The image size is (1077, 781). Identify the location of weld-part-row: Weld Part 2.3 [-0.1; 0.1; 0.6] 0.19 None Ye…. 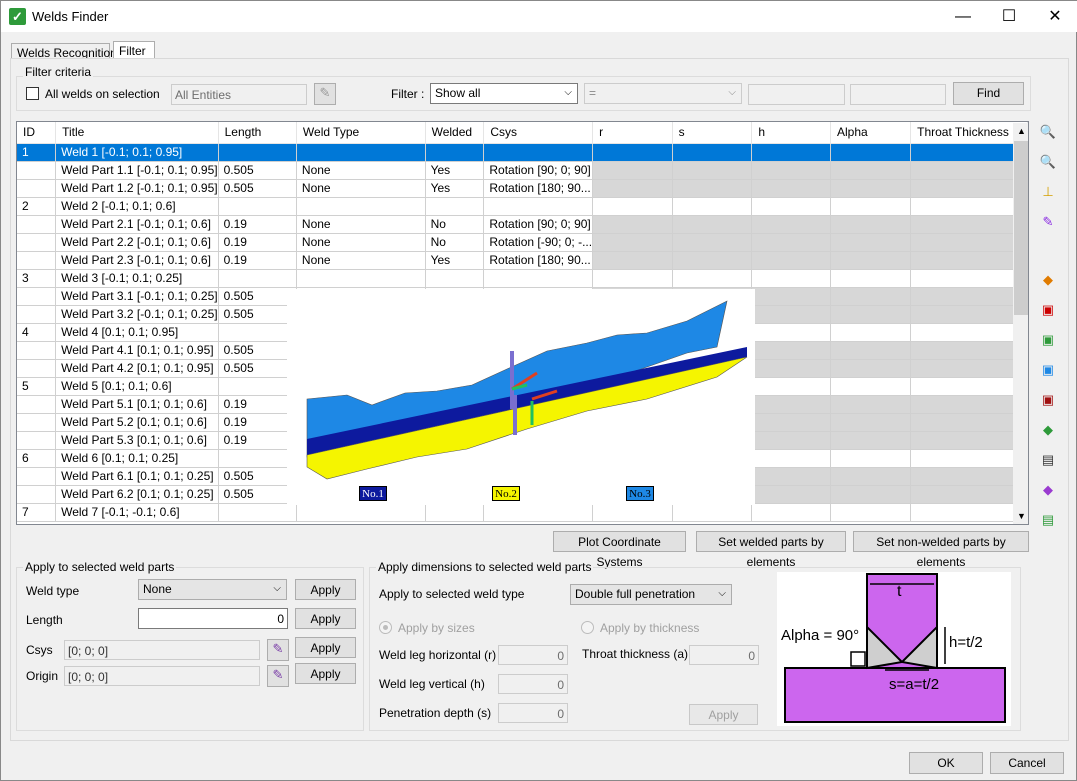
(522, 260).